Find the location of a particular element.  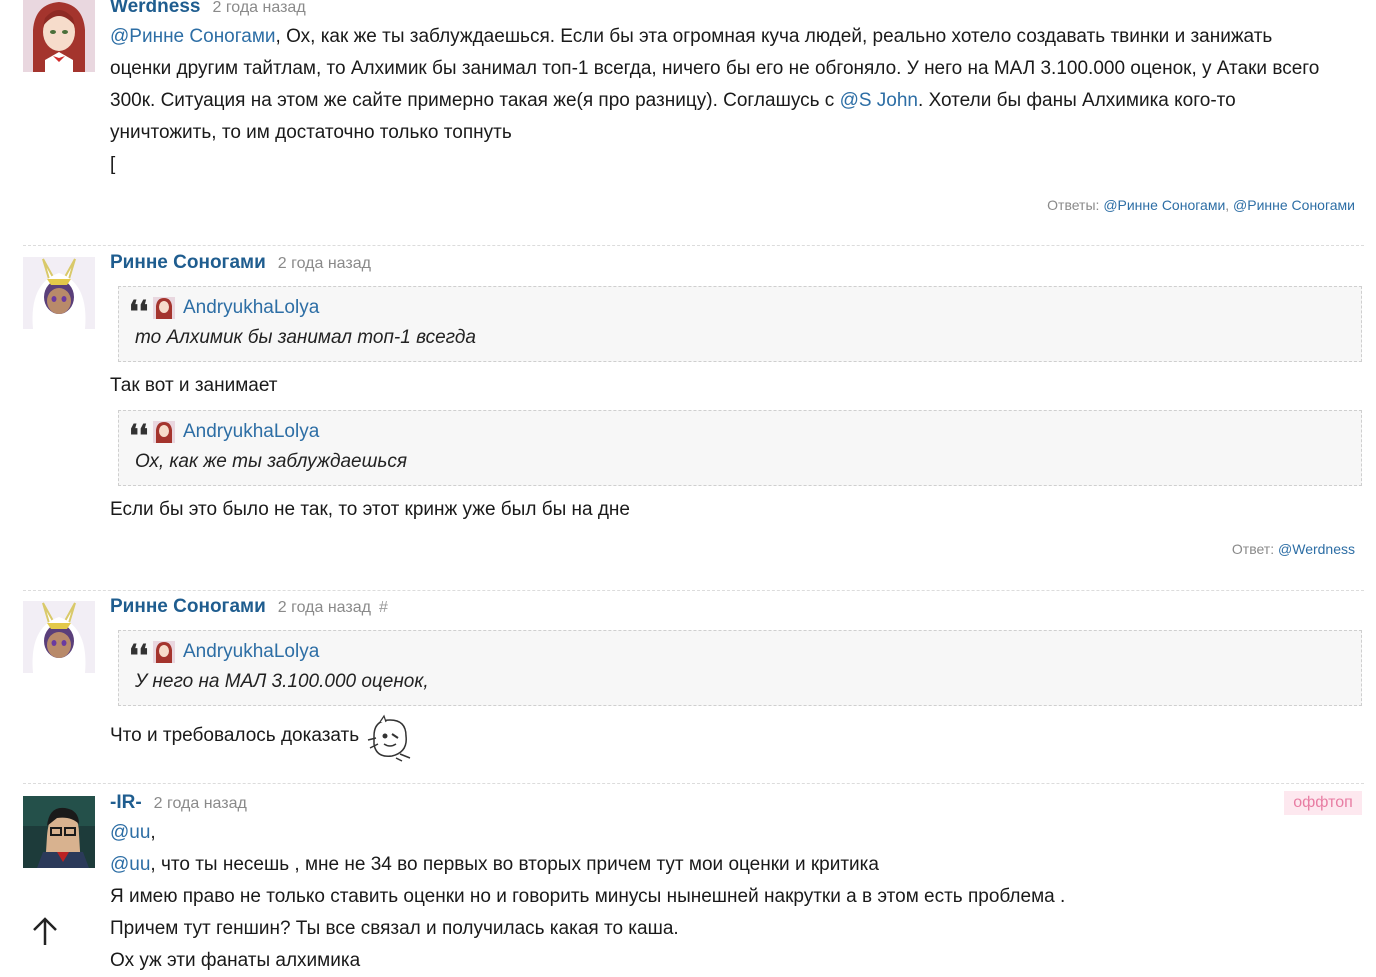

replies-list: Ответ: @Werdness is located at coordinates (1293, 549).